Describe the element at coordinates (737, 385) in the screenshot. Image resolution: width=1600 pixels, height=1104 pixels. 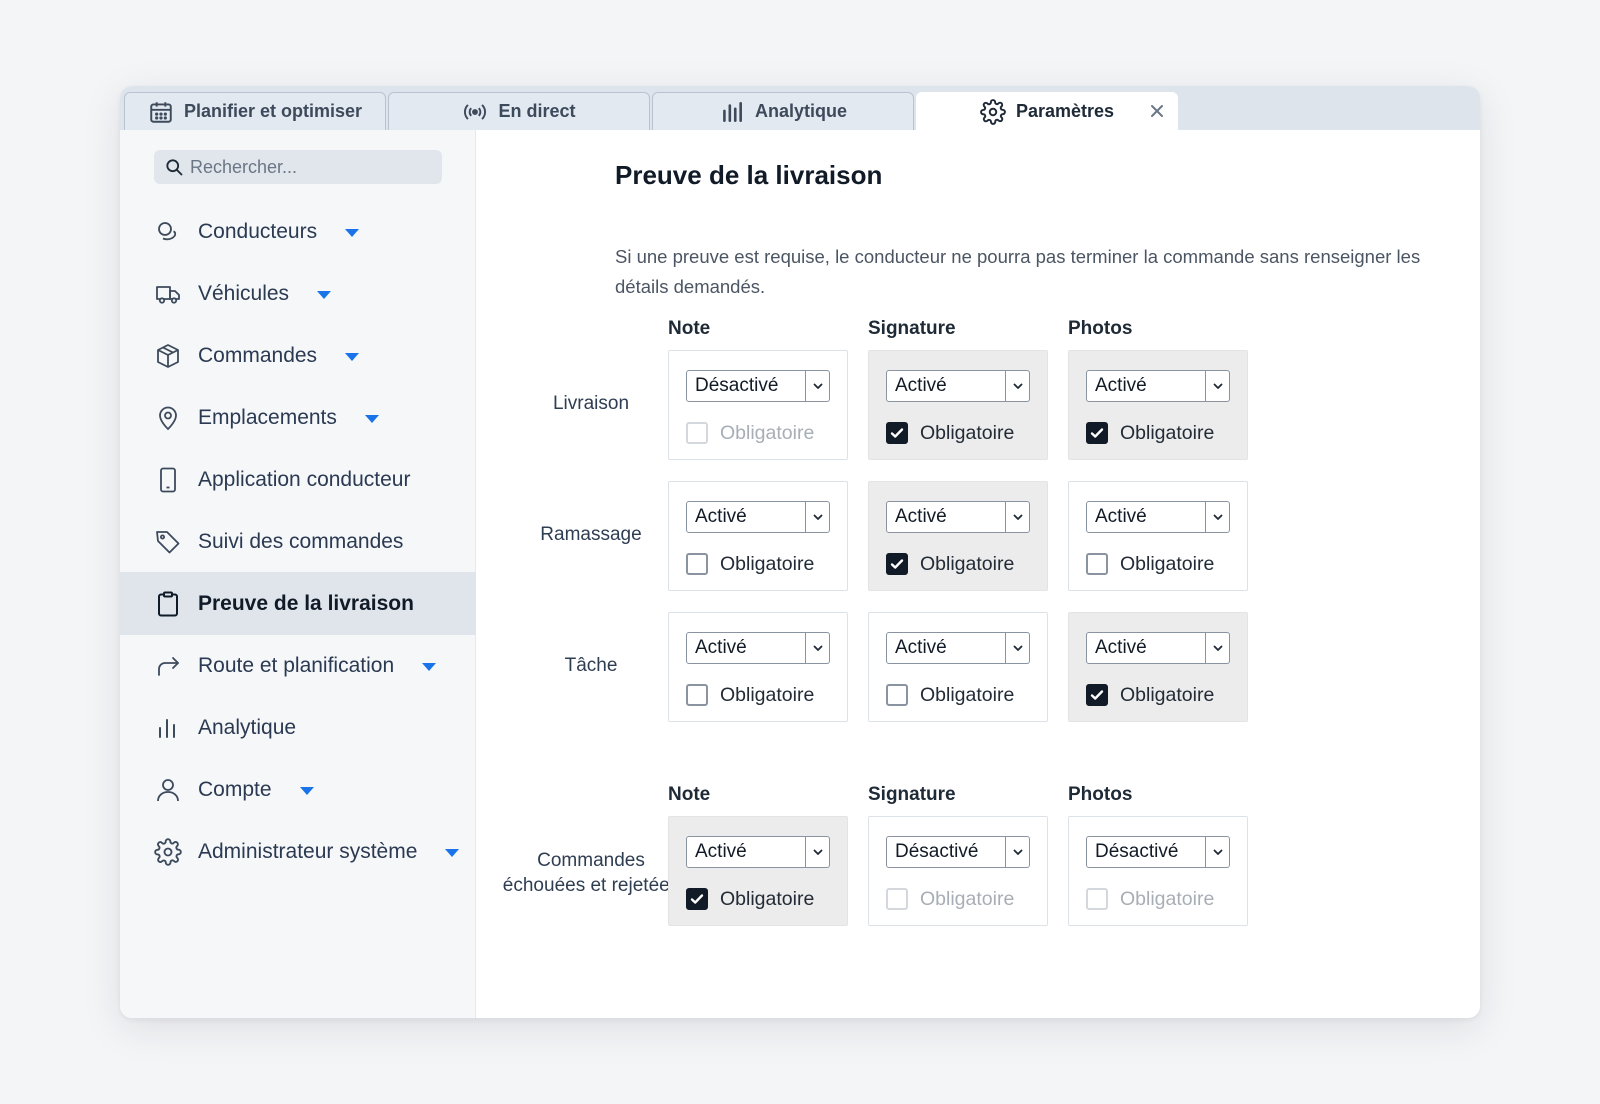
I see `dropdown-value: Désactivé` at that location.